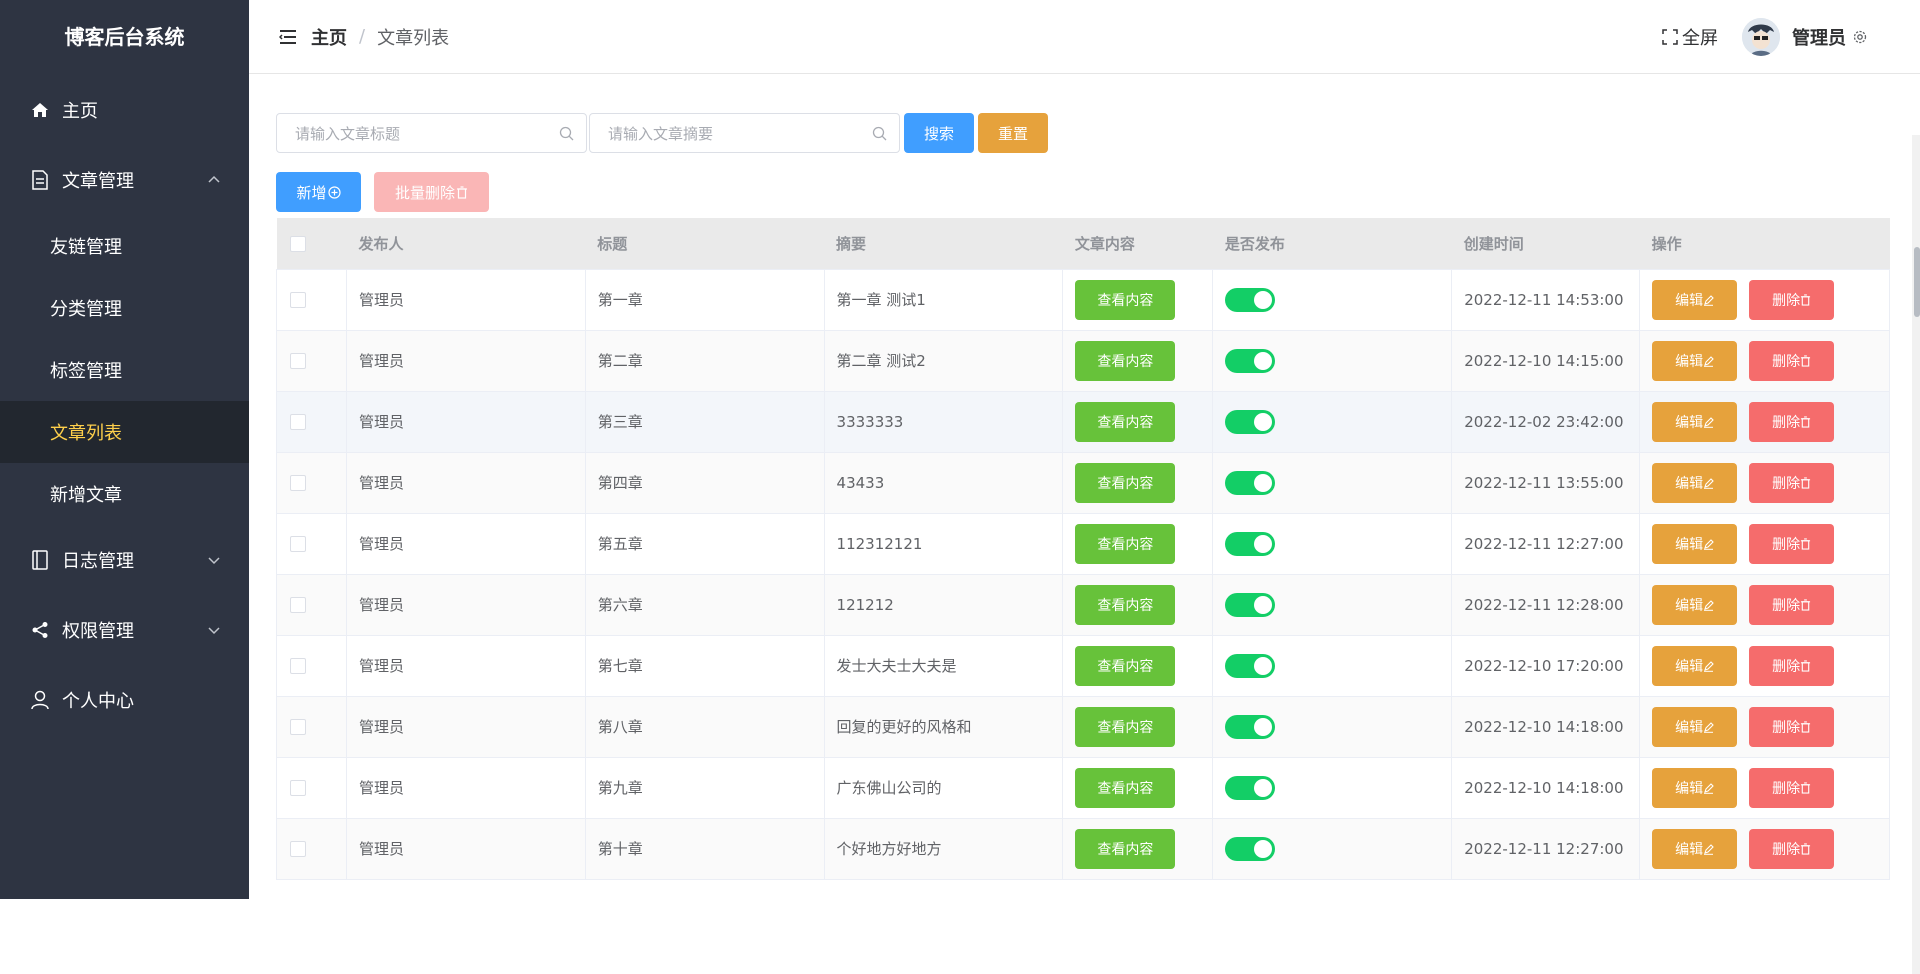 This screenshot has width=1920, height=974. Describe the element at coordinates (1917, 282) in the screenshot. I see `scrollbar-thumb` at that location.